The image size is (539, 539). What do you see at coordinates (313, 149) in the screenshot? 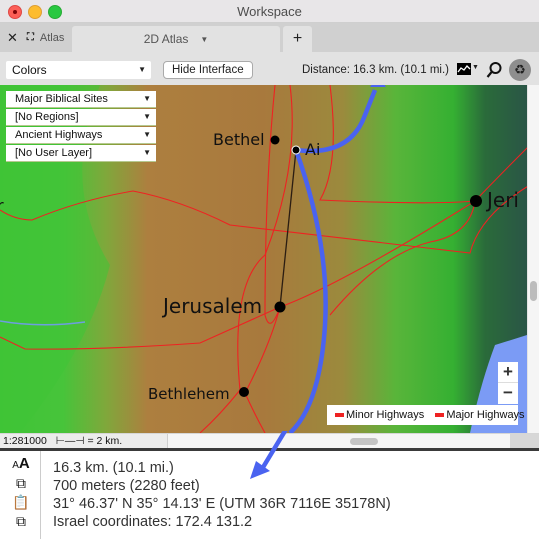
I see `place-label-ai: Ai` at bounding box center [313, 149].